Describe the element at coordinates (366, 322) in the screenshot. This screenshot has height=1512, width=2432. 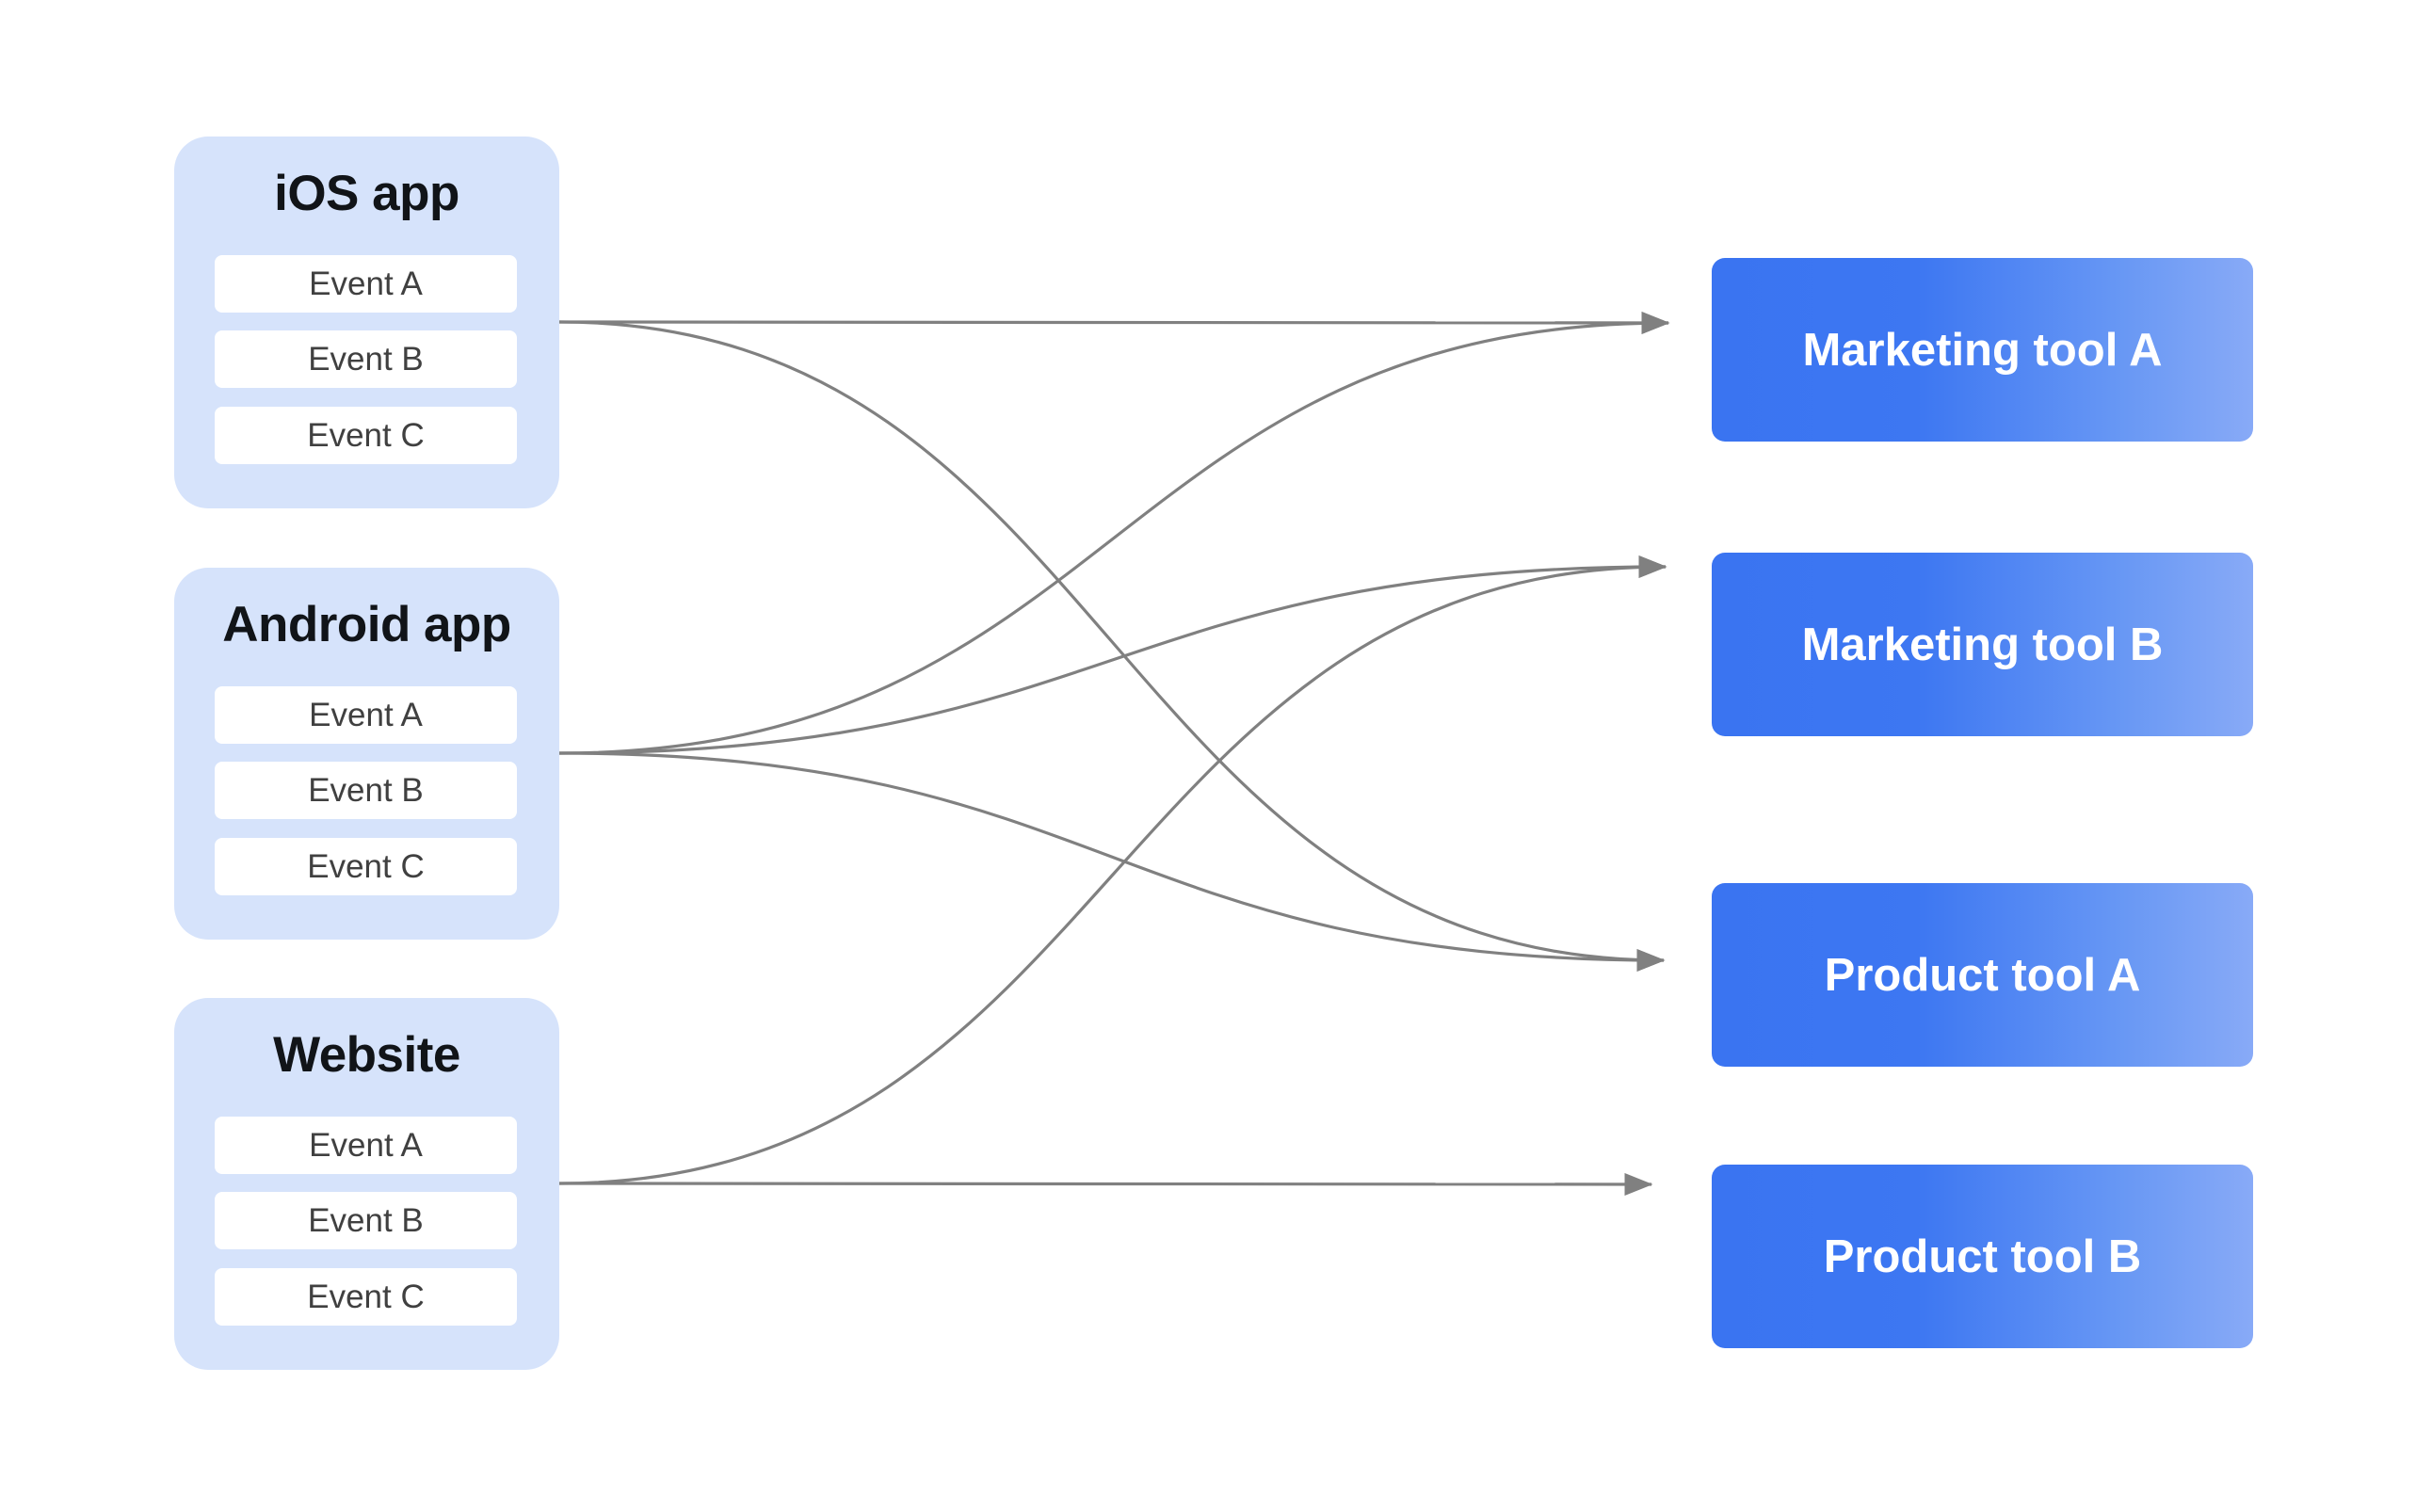
I see `source-ios-app: iOS app Event A Event B Event C` at that location.